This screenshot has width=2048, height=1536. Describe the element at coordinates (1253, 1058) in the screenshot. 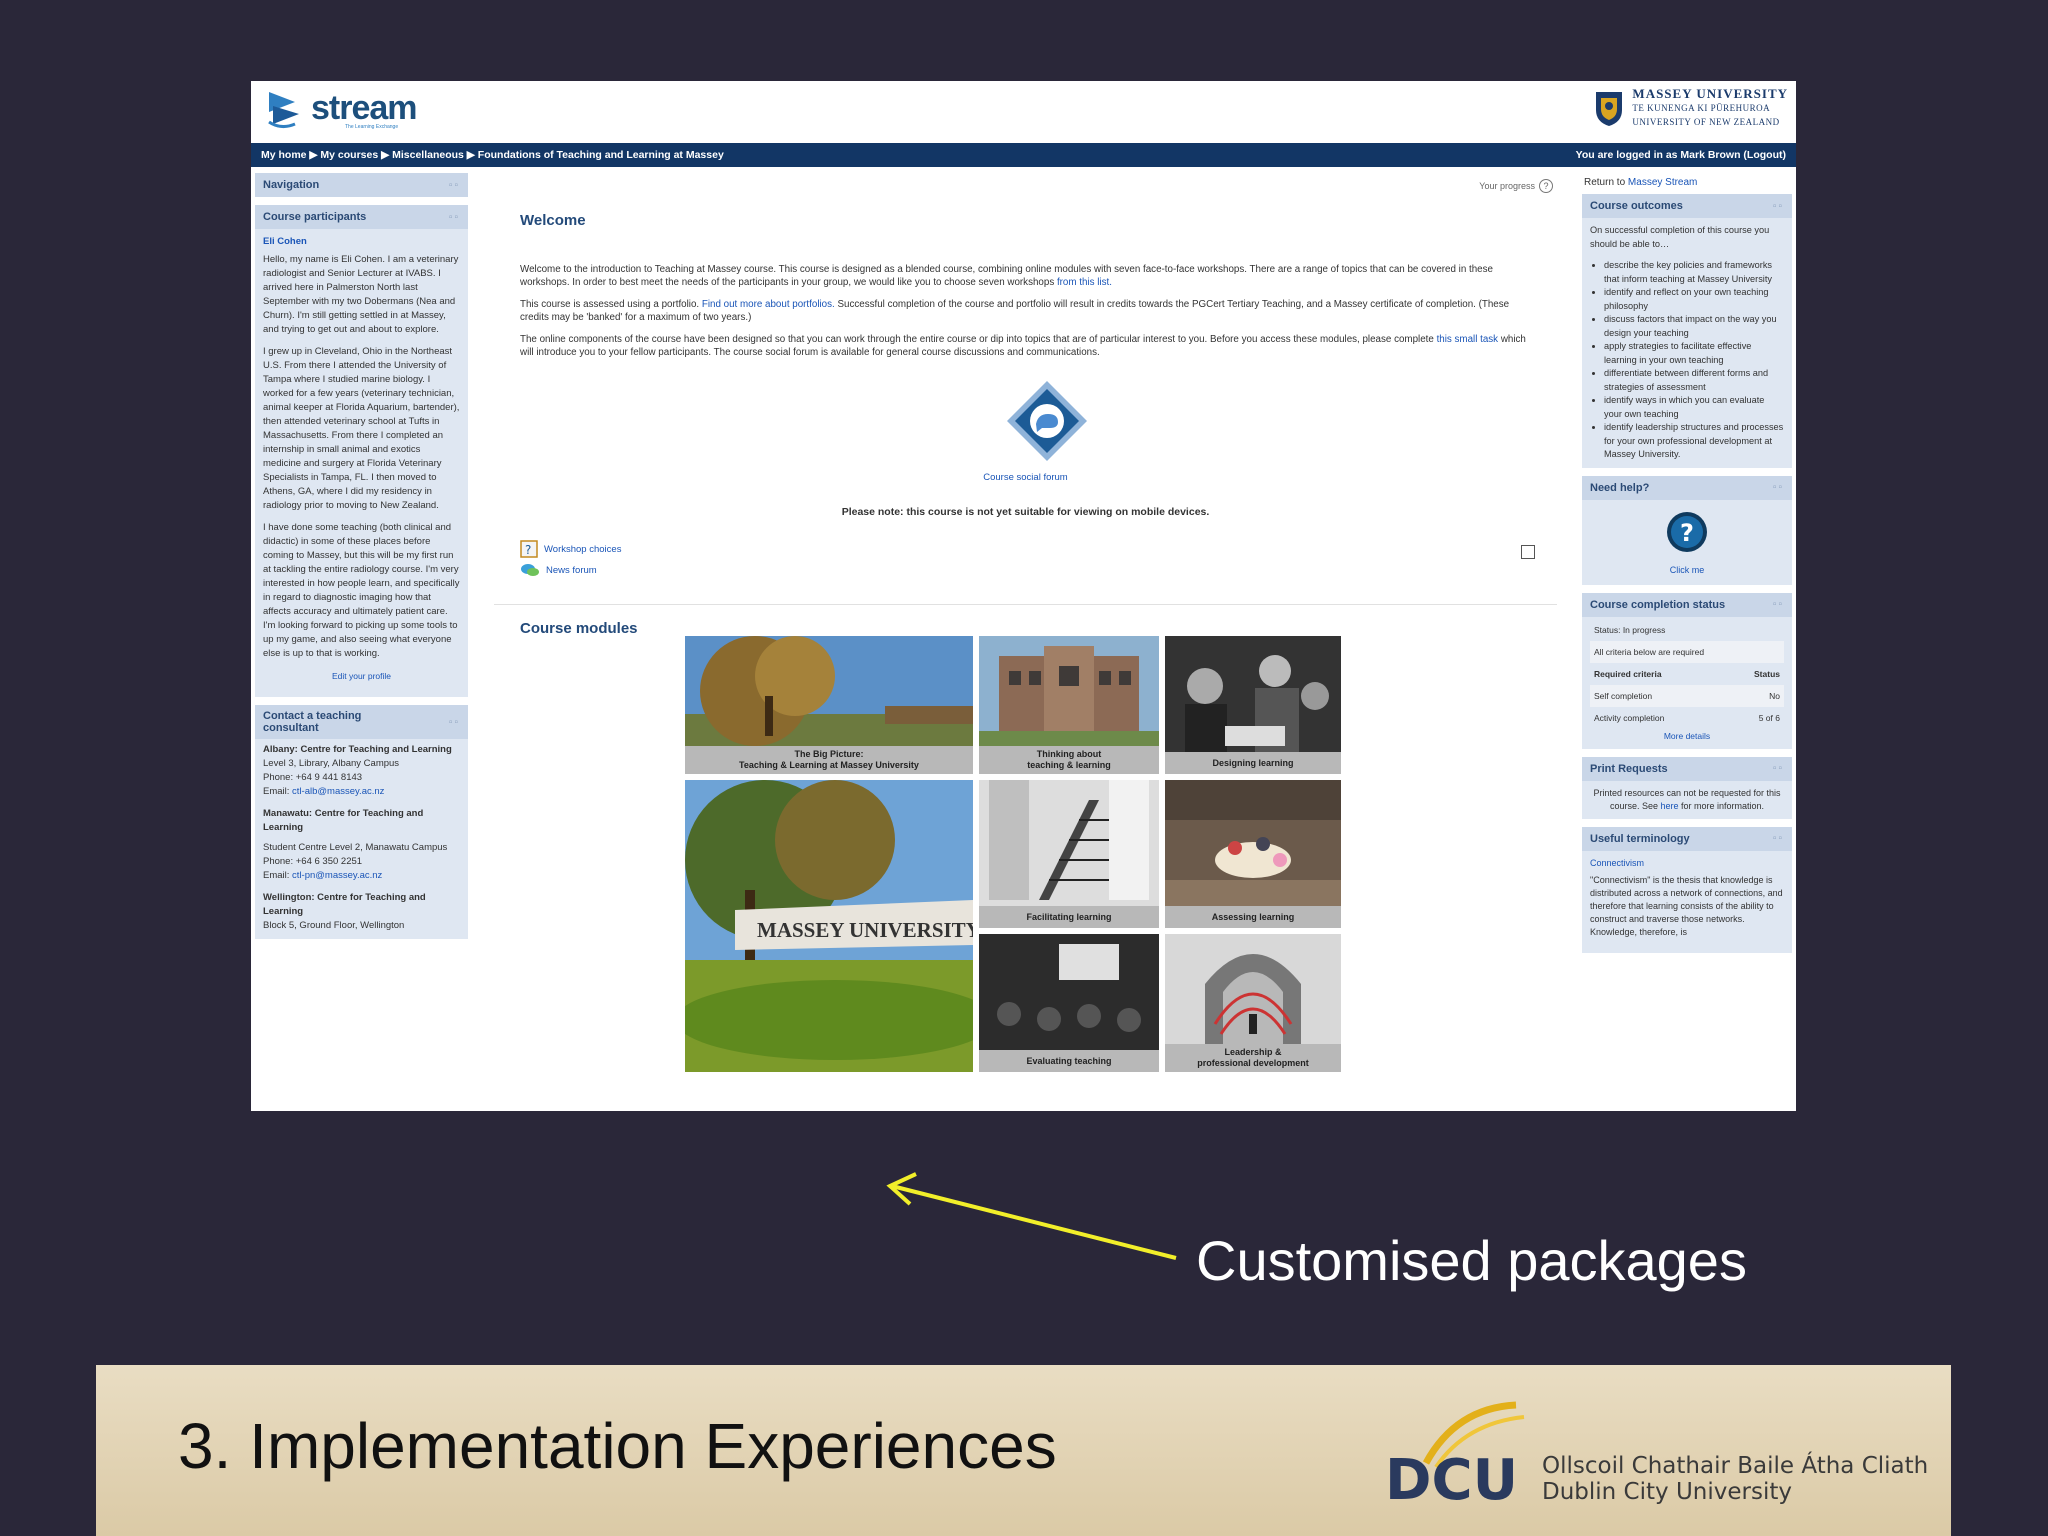

I see `module-caption: Leadership & professional development` at that location.